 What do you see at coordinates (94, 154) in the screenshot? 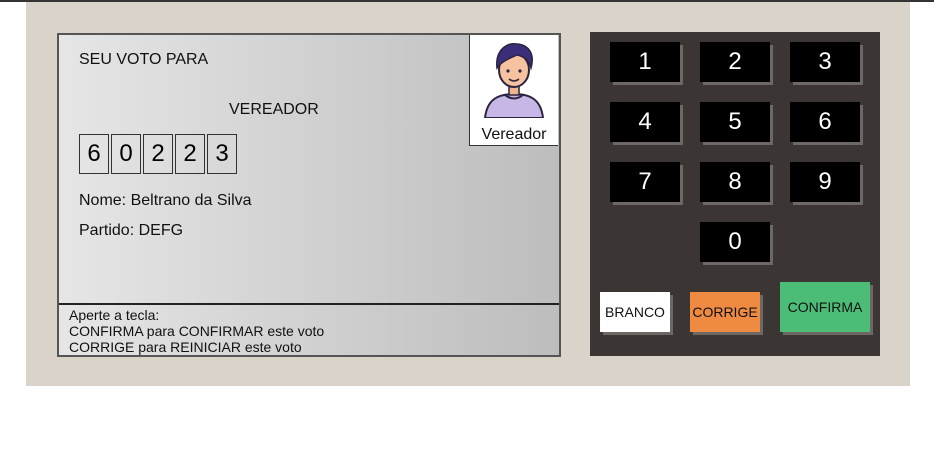
I see `digit-box: 6` at bounding box center [94, 154].